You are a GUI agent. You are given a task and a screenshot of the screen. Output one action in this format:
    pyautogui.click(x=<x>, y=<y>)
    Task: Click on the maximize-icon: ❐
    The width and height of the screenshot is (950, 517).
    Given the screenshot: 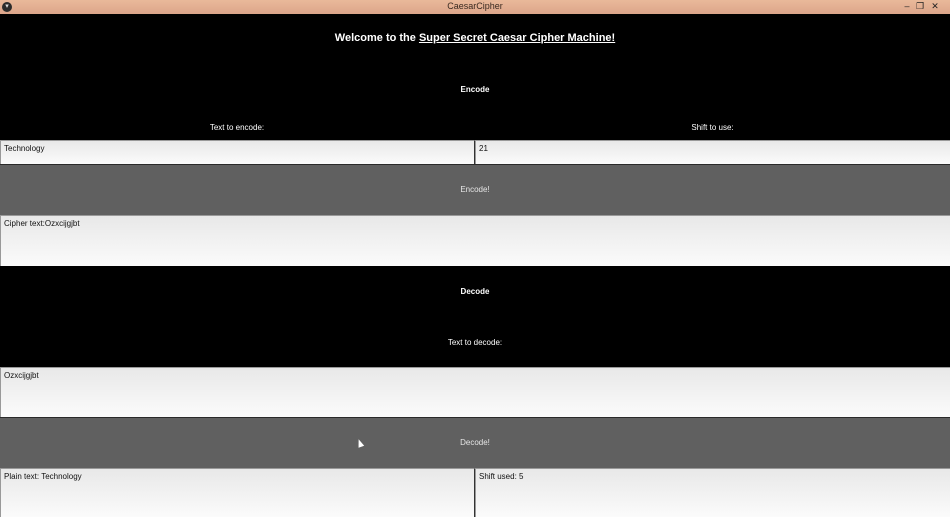 What is the action you would take?
    pyautogui.click(x=920, y=7)
    